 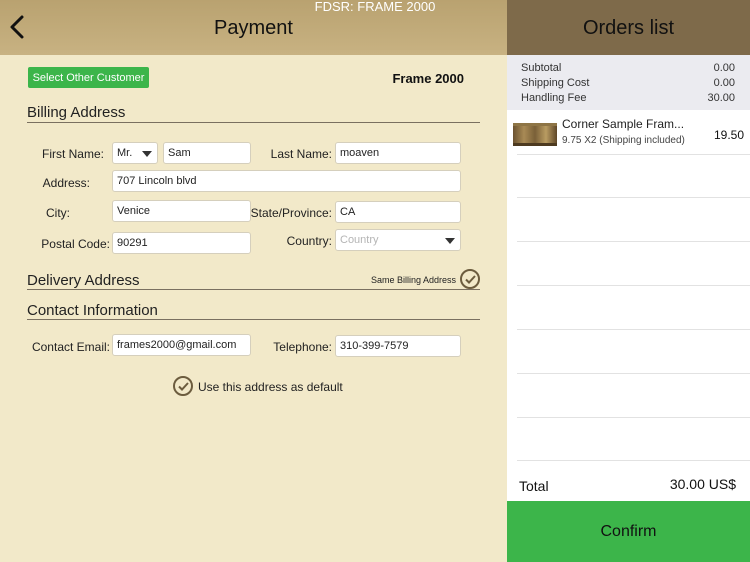 What do you see at coordinates (270, 387) in the screenshot?
I see `default-address-label: Use this address as default` at bounding box center [270, 387].